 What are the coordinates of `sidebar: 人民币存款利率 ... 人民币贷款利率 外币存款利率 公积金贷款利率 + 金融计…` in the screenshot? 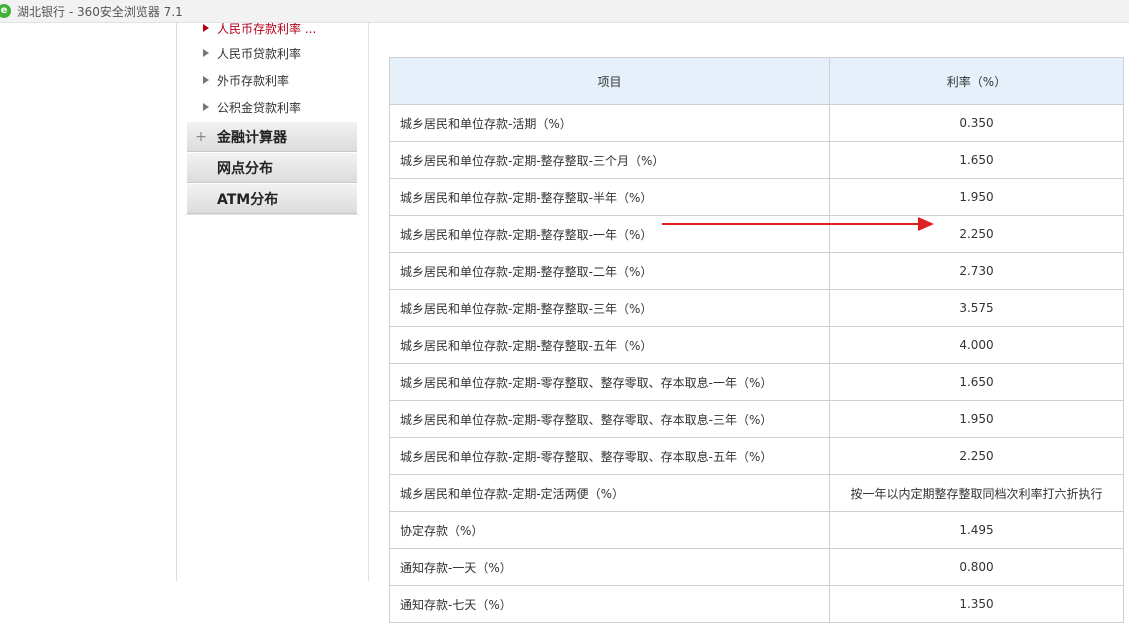 It's located at (268, 301).